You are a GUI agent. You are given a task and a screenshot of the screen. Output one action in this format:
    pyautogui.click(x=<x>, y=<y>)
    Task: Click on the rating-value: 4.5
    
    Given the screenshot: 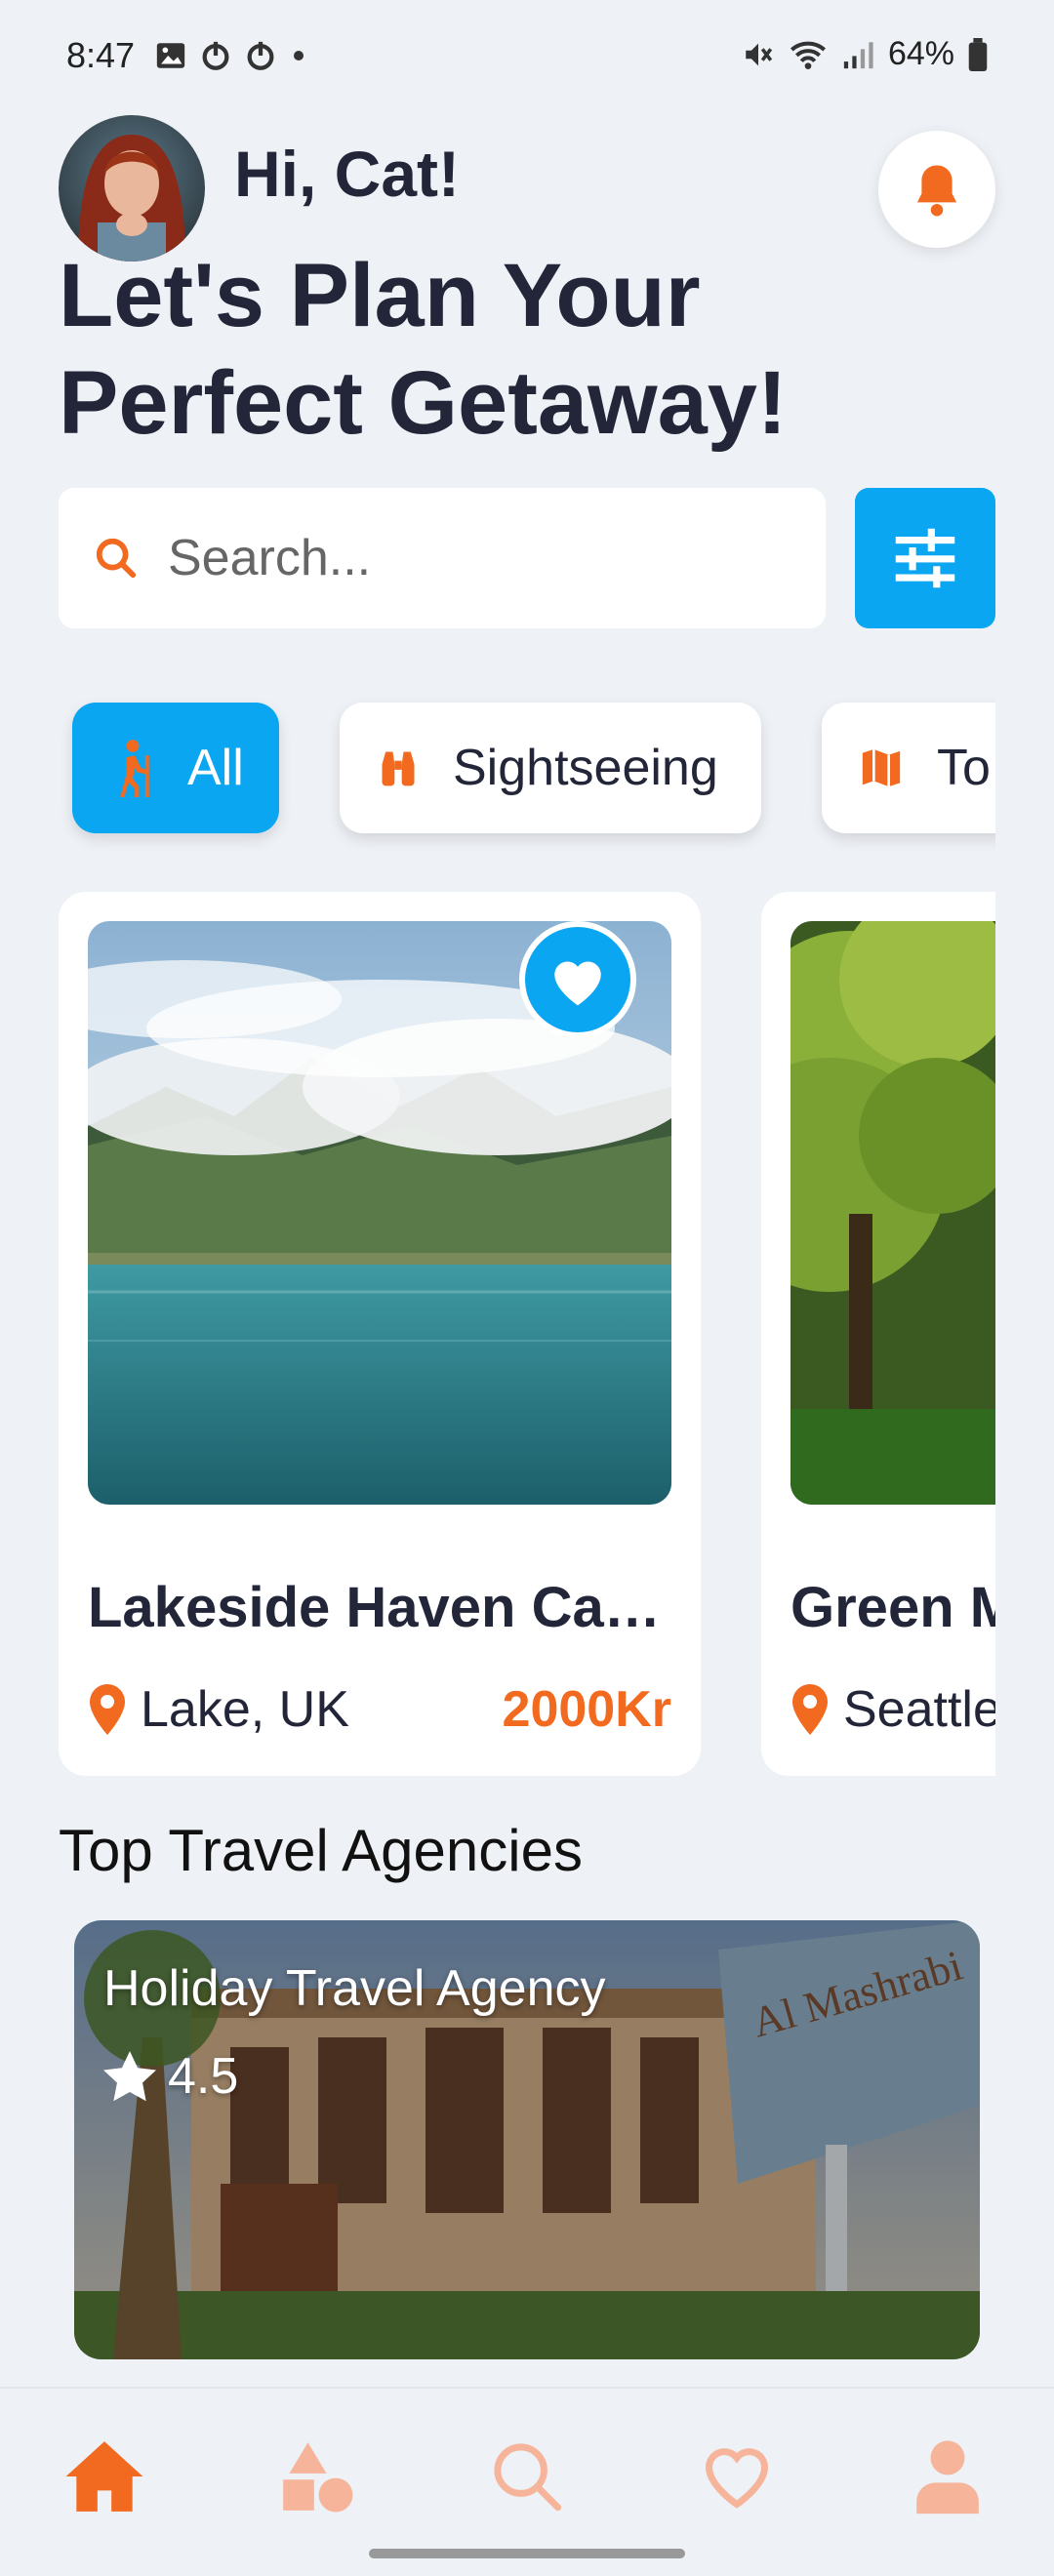 What is the action you would take?
    pyautogui.click(x=204, y=2076)
    